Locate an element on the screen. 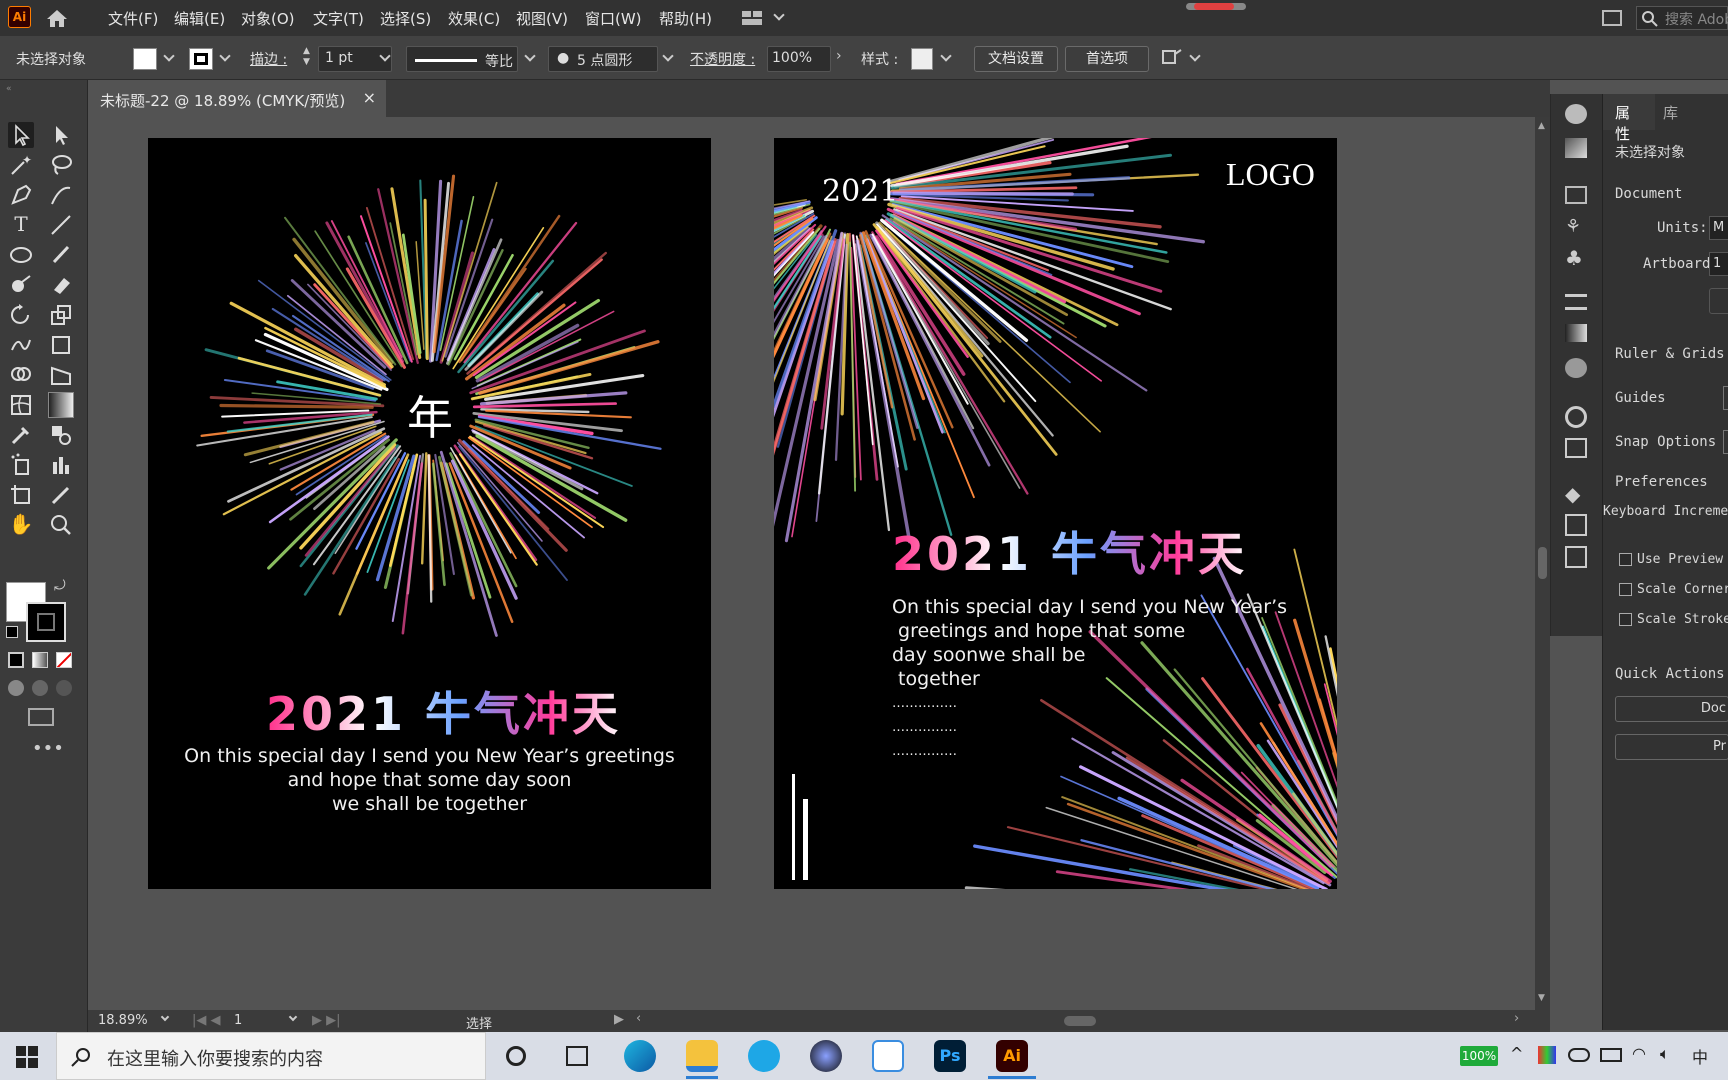  transparency-icon is located at coordinates (1576, 368).